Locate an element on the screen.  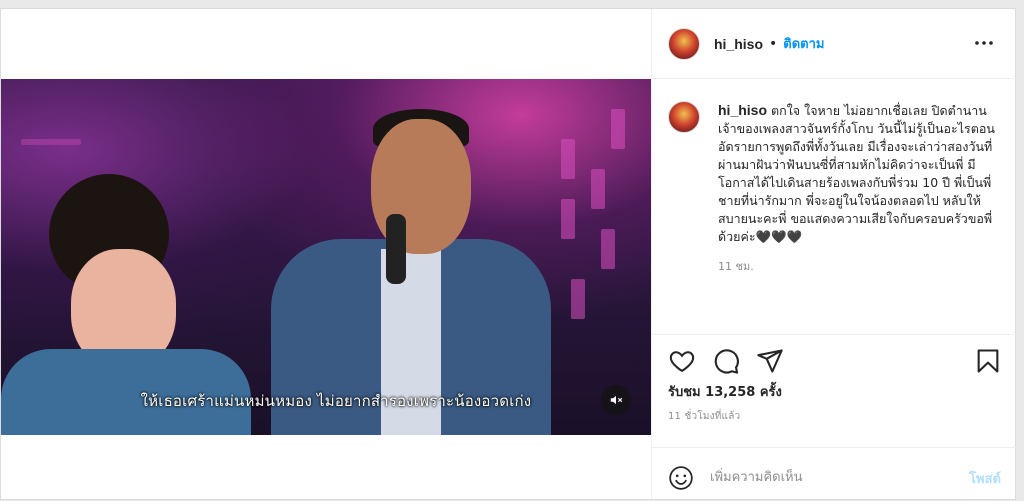
action-bar is located at coordinates (834, 356).